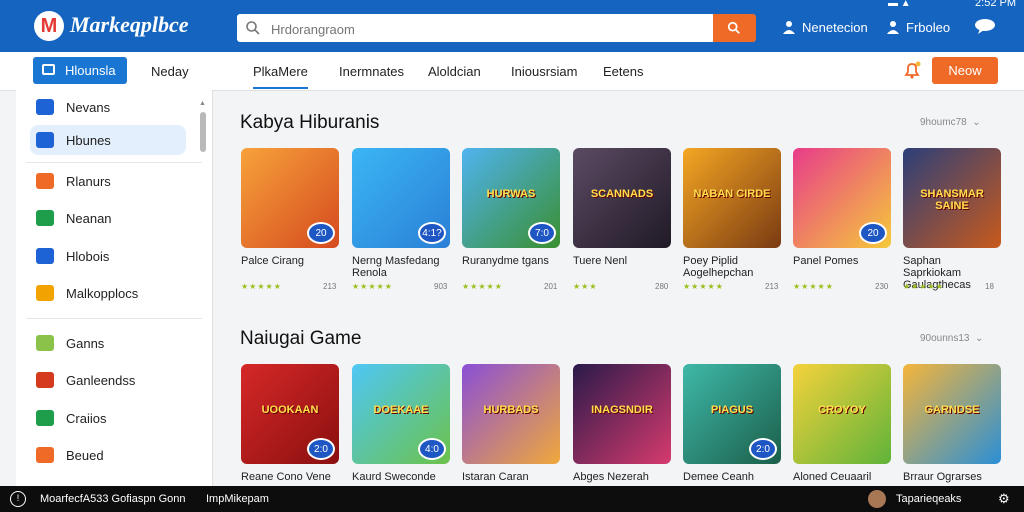 The image size is (1024, 512). What do you see at coordinates (942, 477) in the screenshot?
I see `game-name: Brraur Ograrses` at bounding box center [942, 477].